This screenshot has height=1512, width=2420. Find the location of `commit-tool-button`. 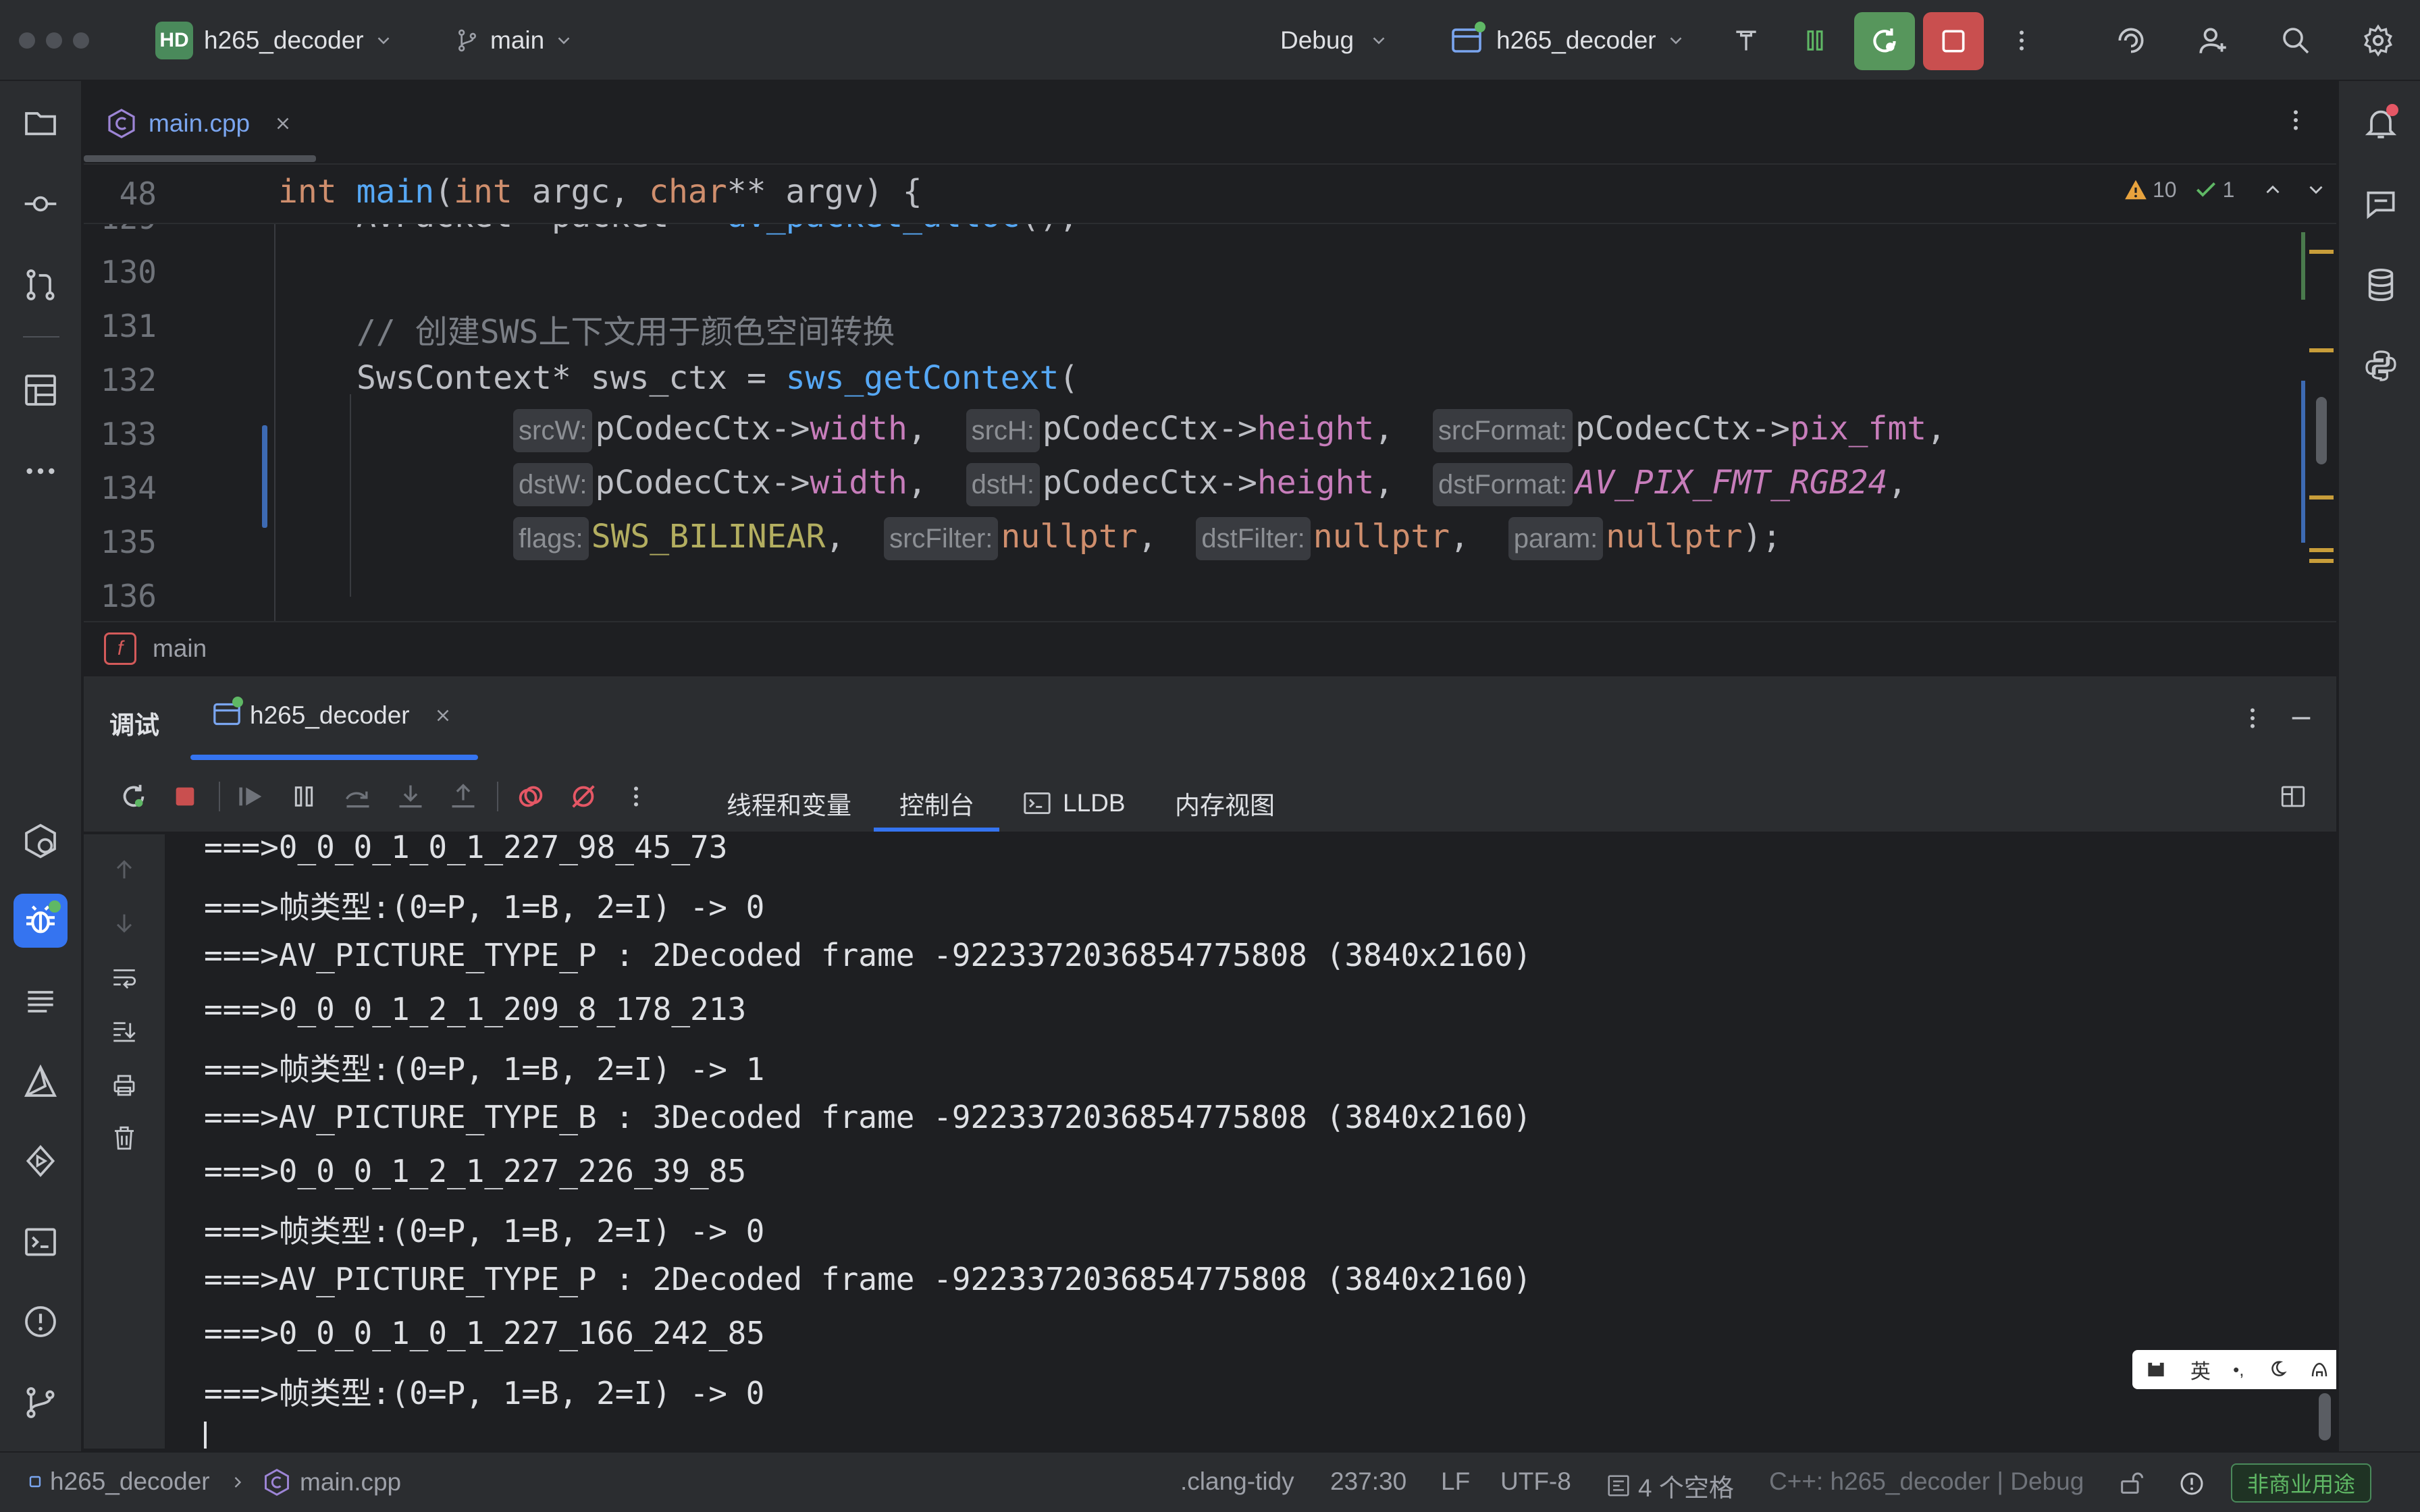

commit-tool-button is located at coordinates (41, 204).